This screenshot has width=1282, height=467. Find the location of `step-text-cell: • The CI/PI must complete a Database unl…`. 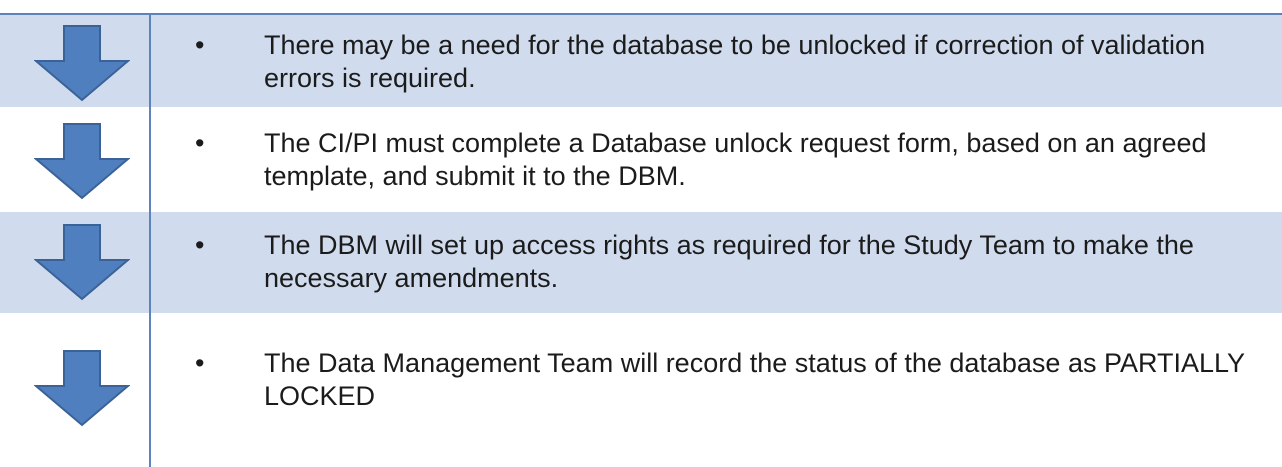

step-text-cell: • The CI/PI must complete a Database unl… is located at coordinates (725, 160).